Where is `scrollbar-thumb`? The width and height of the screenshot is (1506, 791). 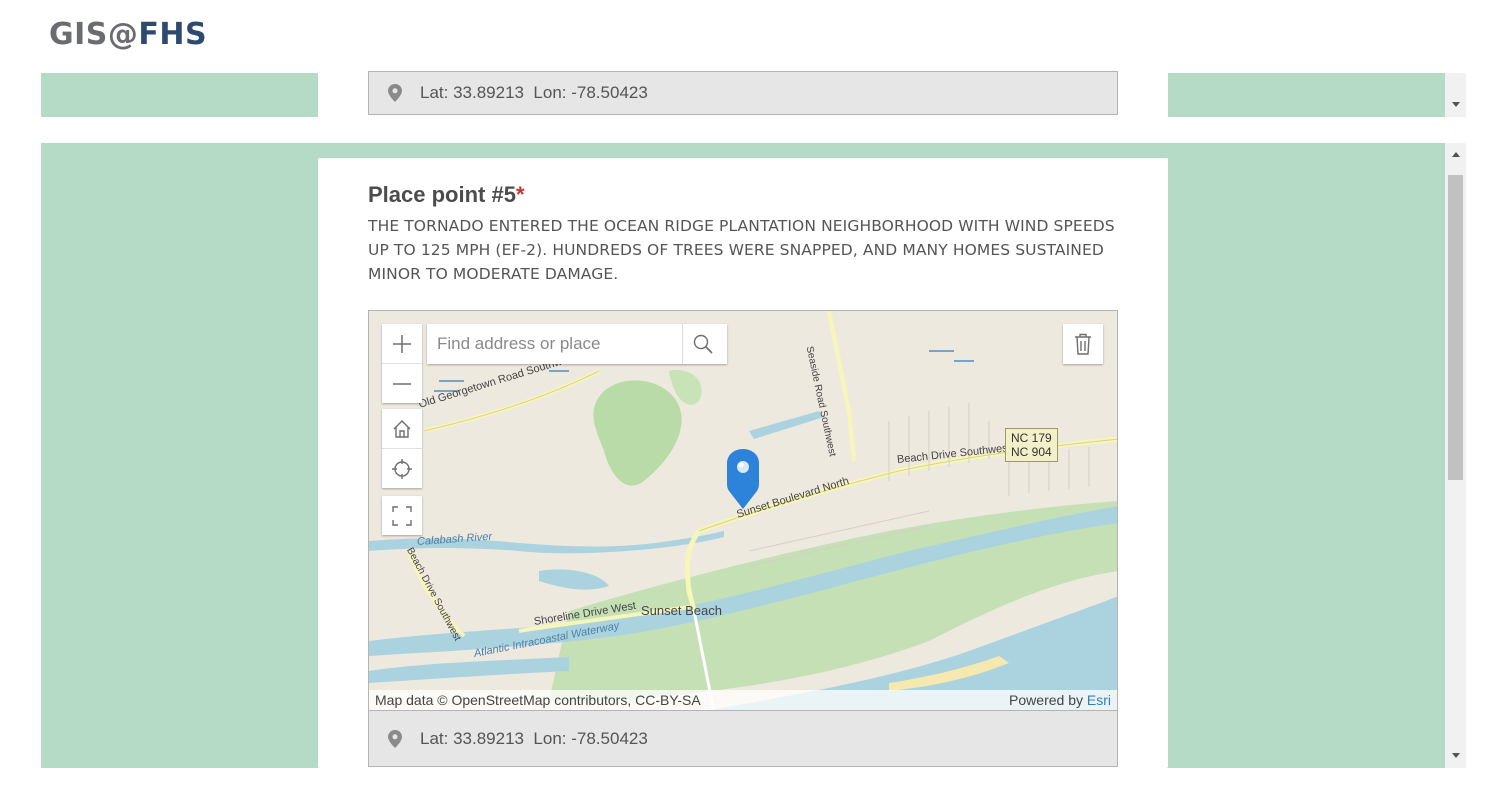
scrollbar-thumb is located at coordinates (1455, 327).